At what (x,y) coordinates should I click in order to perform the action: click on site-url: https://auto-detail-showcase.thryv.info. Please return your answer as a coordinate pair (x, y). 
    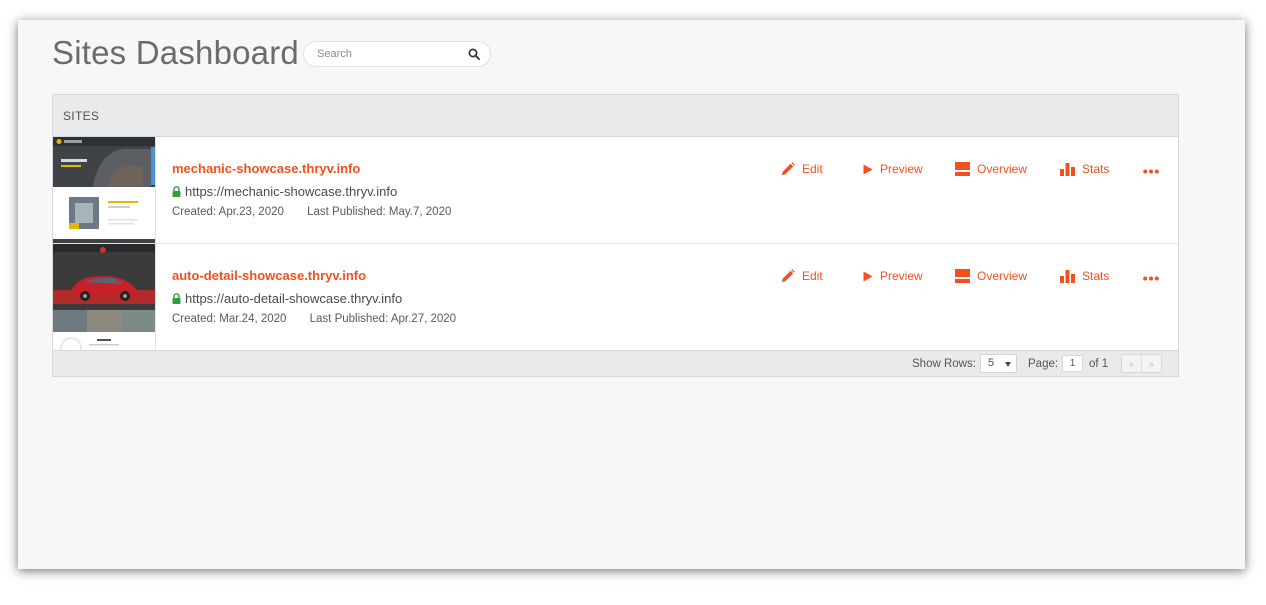
    Looking at the image, I should click on (287, 298).